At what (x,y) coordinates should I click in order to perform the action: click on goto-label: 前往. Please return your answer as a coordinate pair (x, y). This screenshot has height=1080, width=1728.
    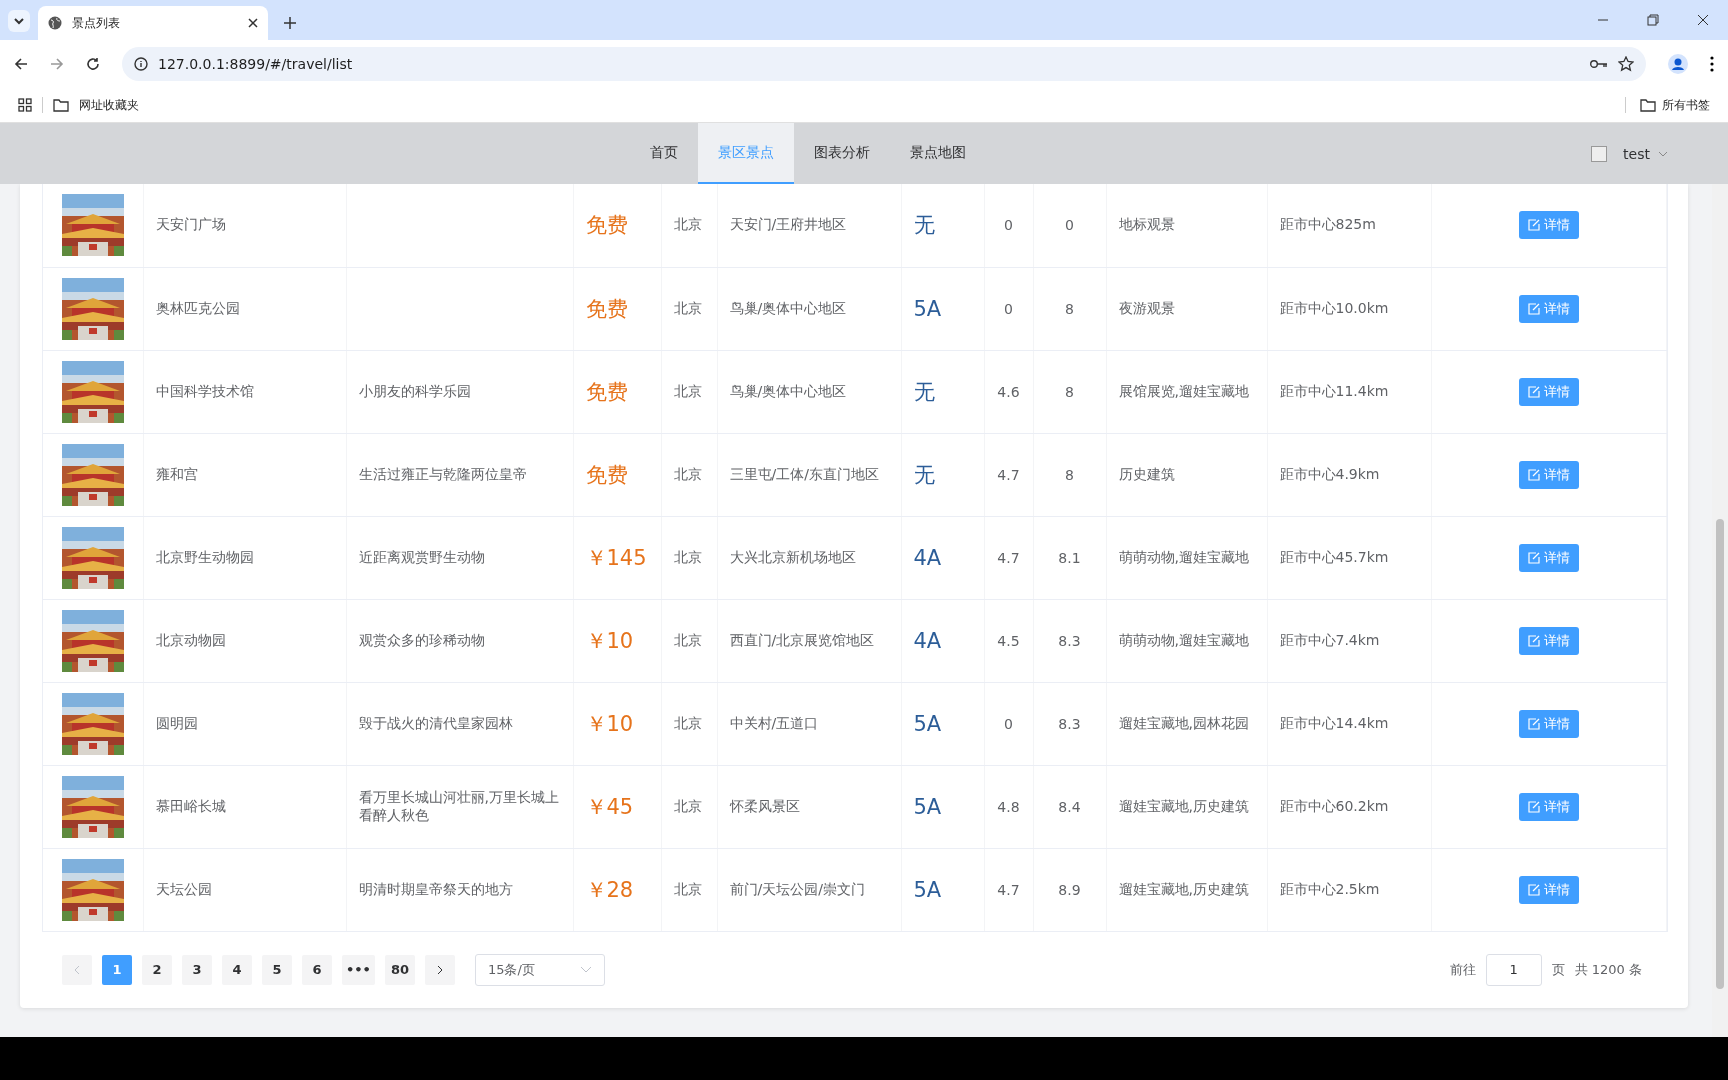
    Looking at the image, I should click on (1462, 969).